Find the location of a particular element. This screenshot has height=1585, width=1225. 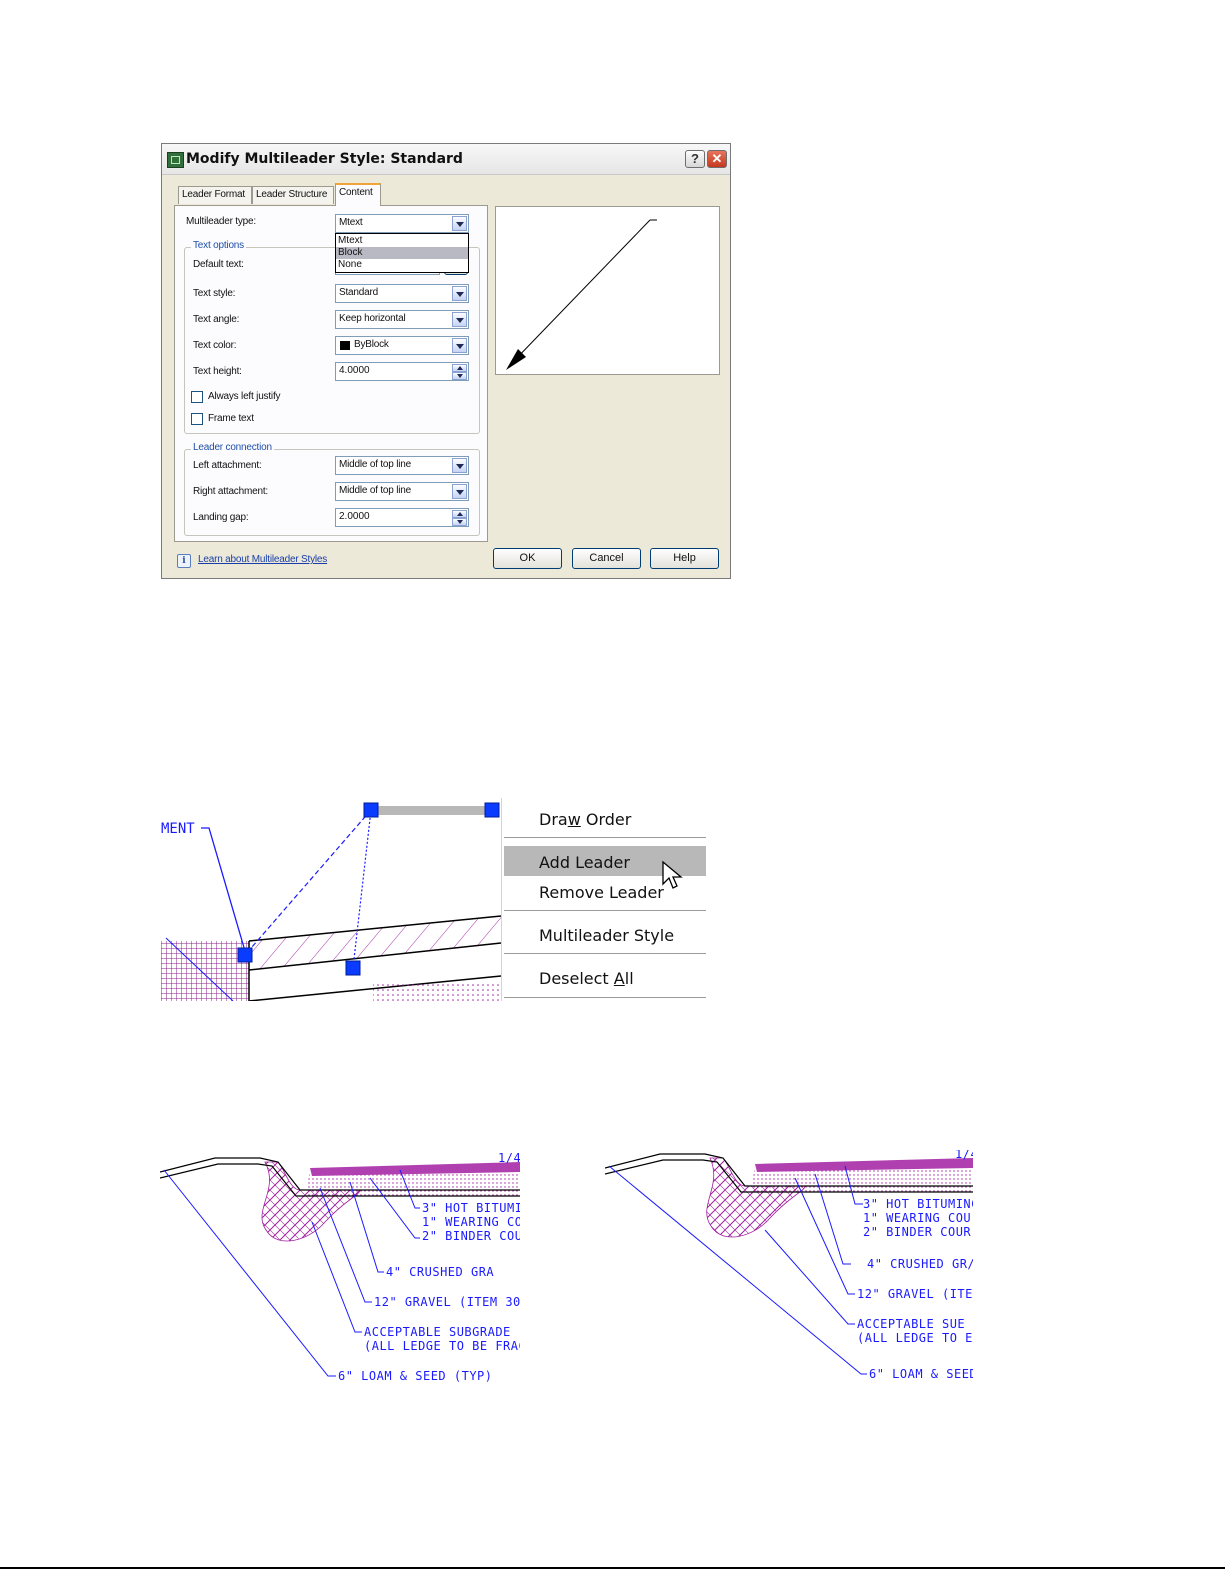

menu-item-draw-order: Draw Order is located at coordinates (585, 819).